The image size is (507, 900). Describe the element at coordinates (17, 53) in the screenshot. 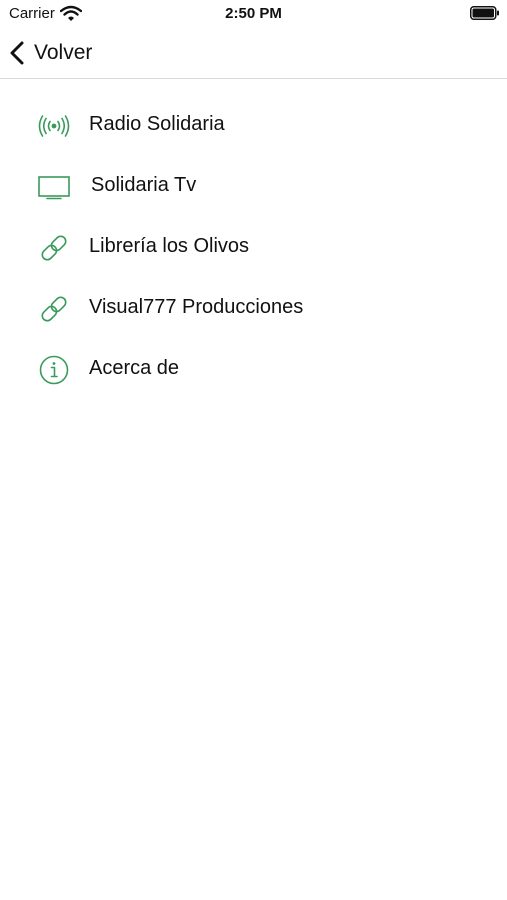

I see `chevron-left-icon` at that location.